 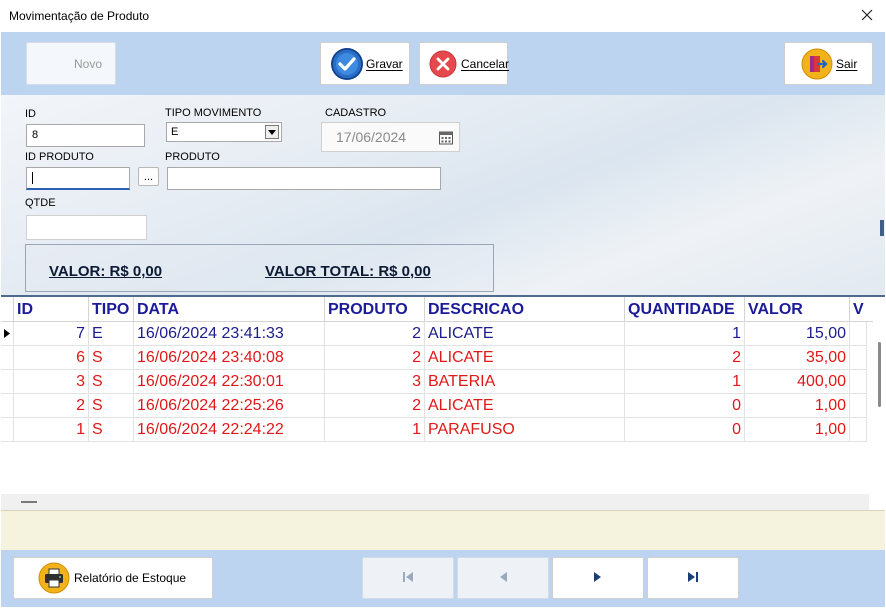 I want to click on gravar-label: Gravar, so click(x=384, y=63).